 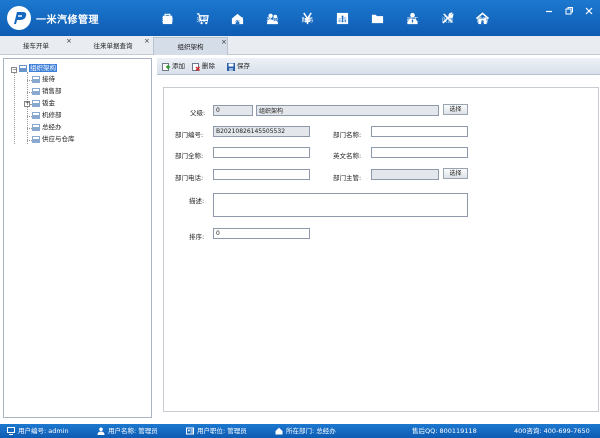 I want to click on nav-label: 首页, so click(x=482, y=20).